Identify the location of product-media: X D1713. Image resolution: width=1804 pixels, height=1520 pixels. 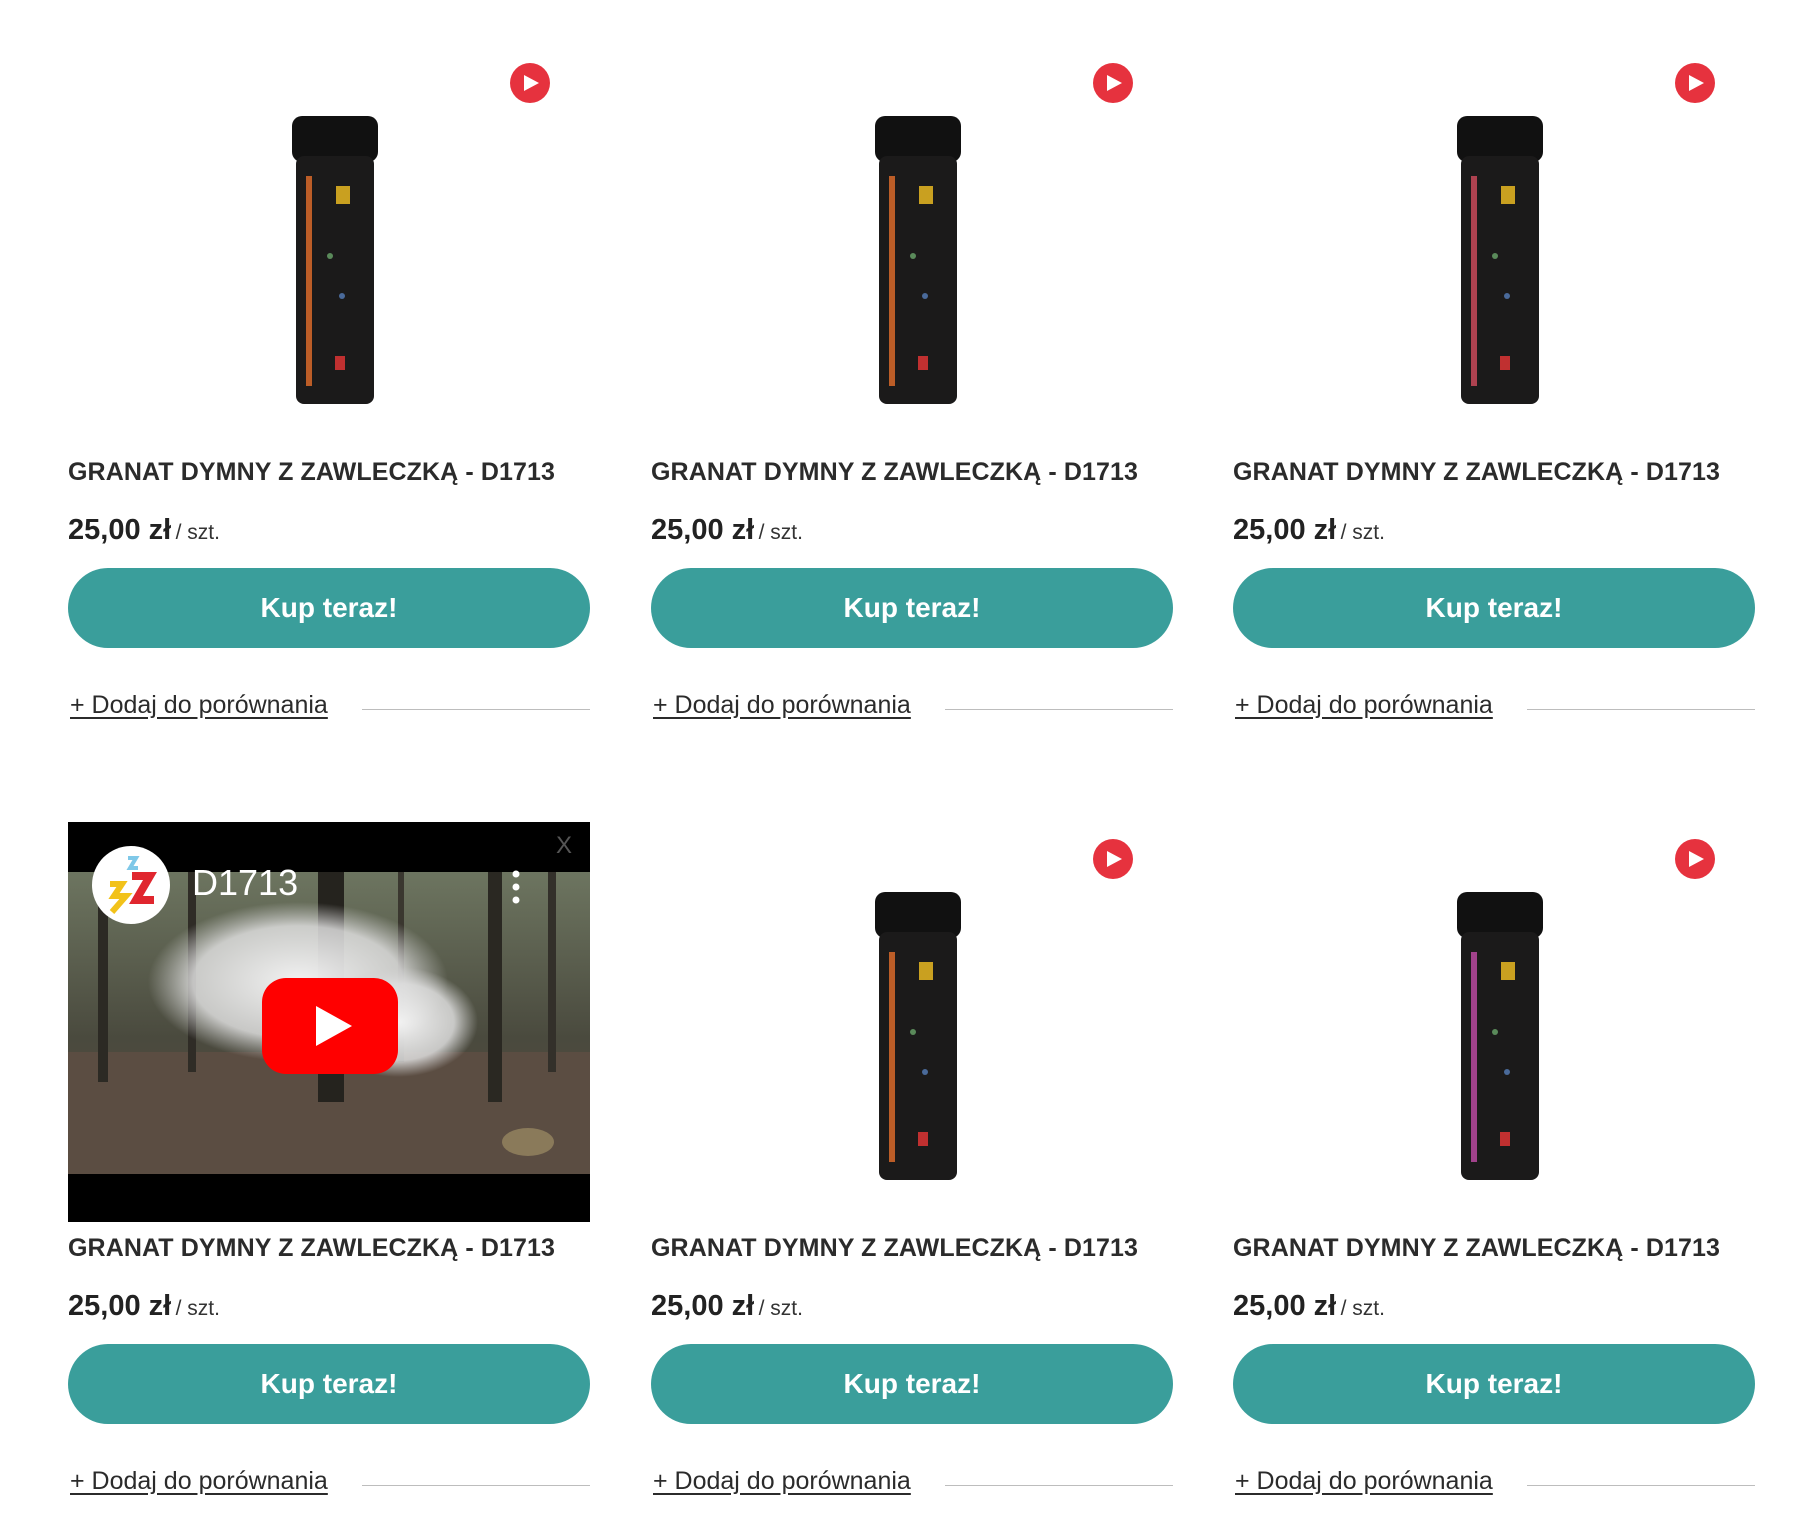
(329, 1022).